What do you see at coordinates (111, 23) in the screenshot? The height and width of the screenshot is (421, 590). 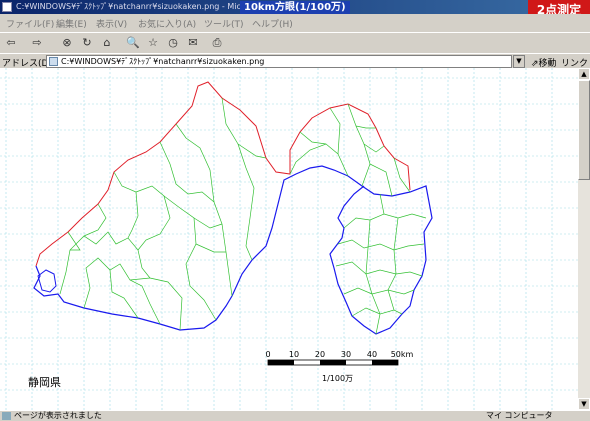 I see `menu-view: 表示(V)` at bounding box center [111, 23].